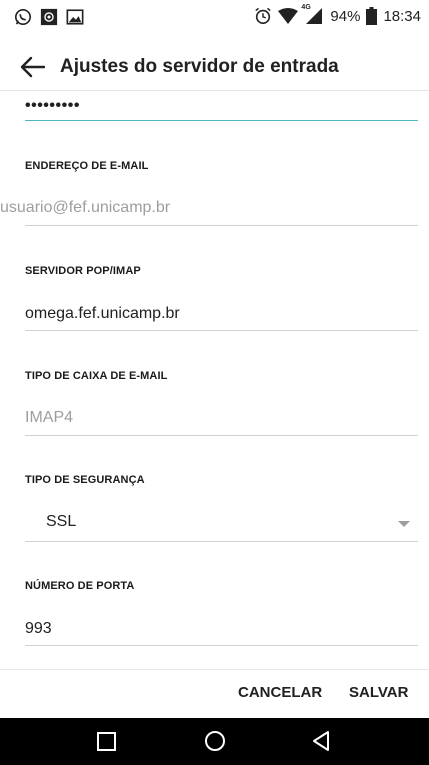 The width and height of the screenshot is (429, 765). What do you see at coordinates (87, 166) in the screenshot?
I see `email-label: ENDEREÇO DE E-MAIL` at bounding box center [87, 166].